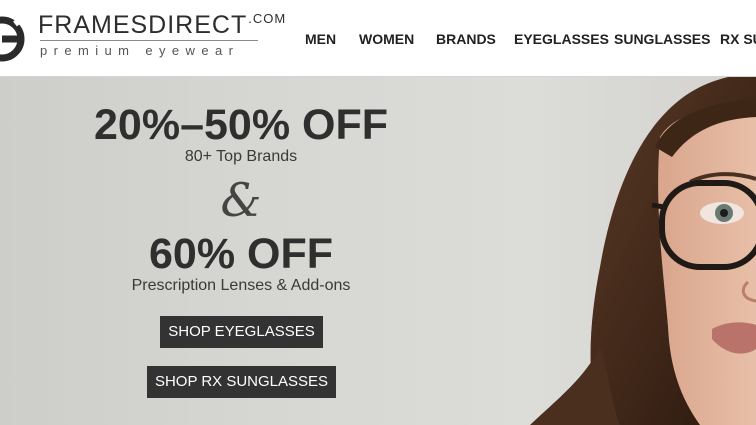  Describe the element at coordinates (320, 39) in the screenshot. I see `nav-item-men: MEN` at that location.